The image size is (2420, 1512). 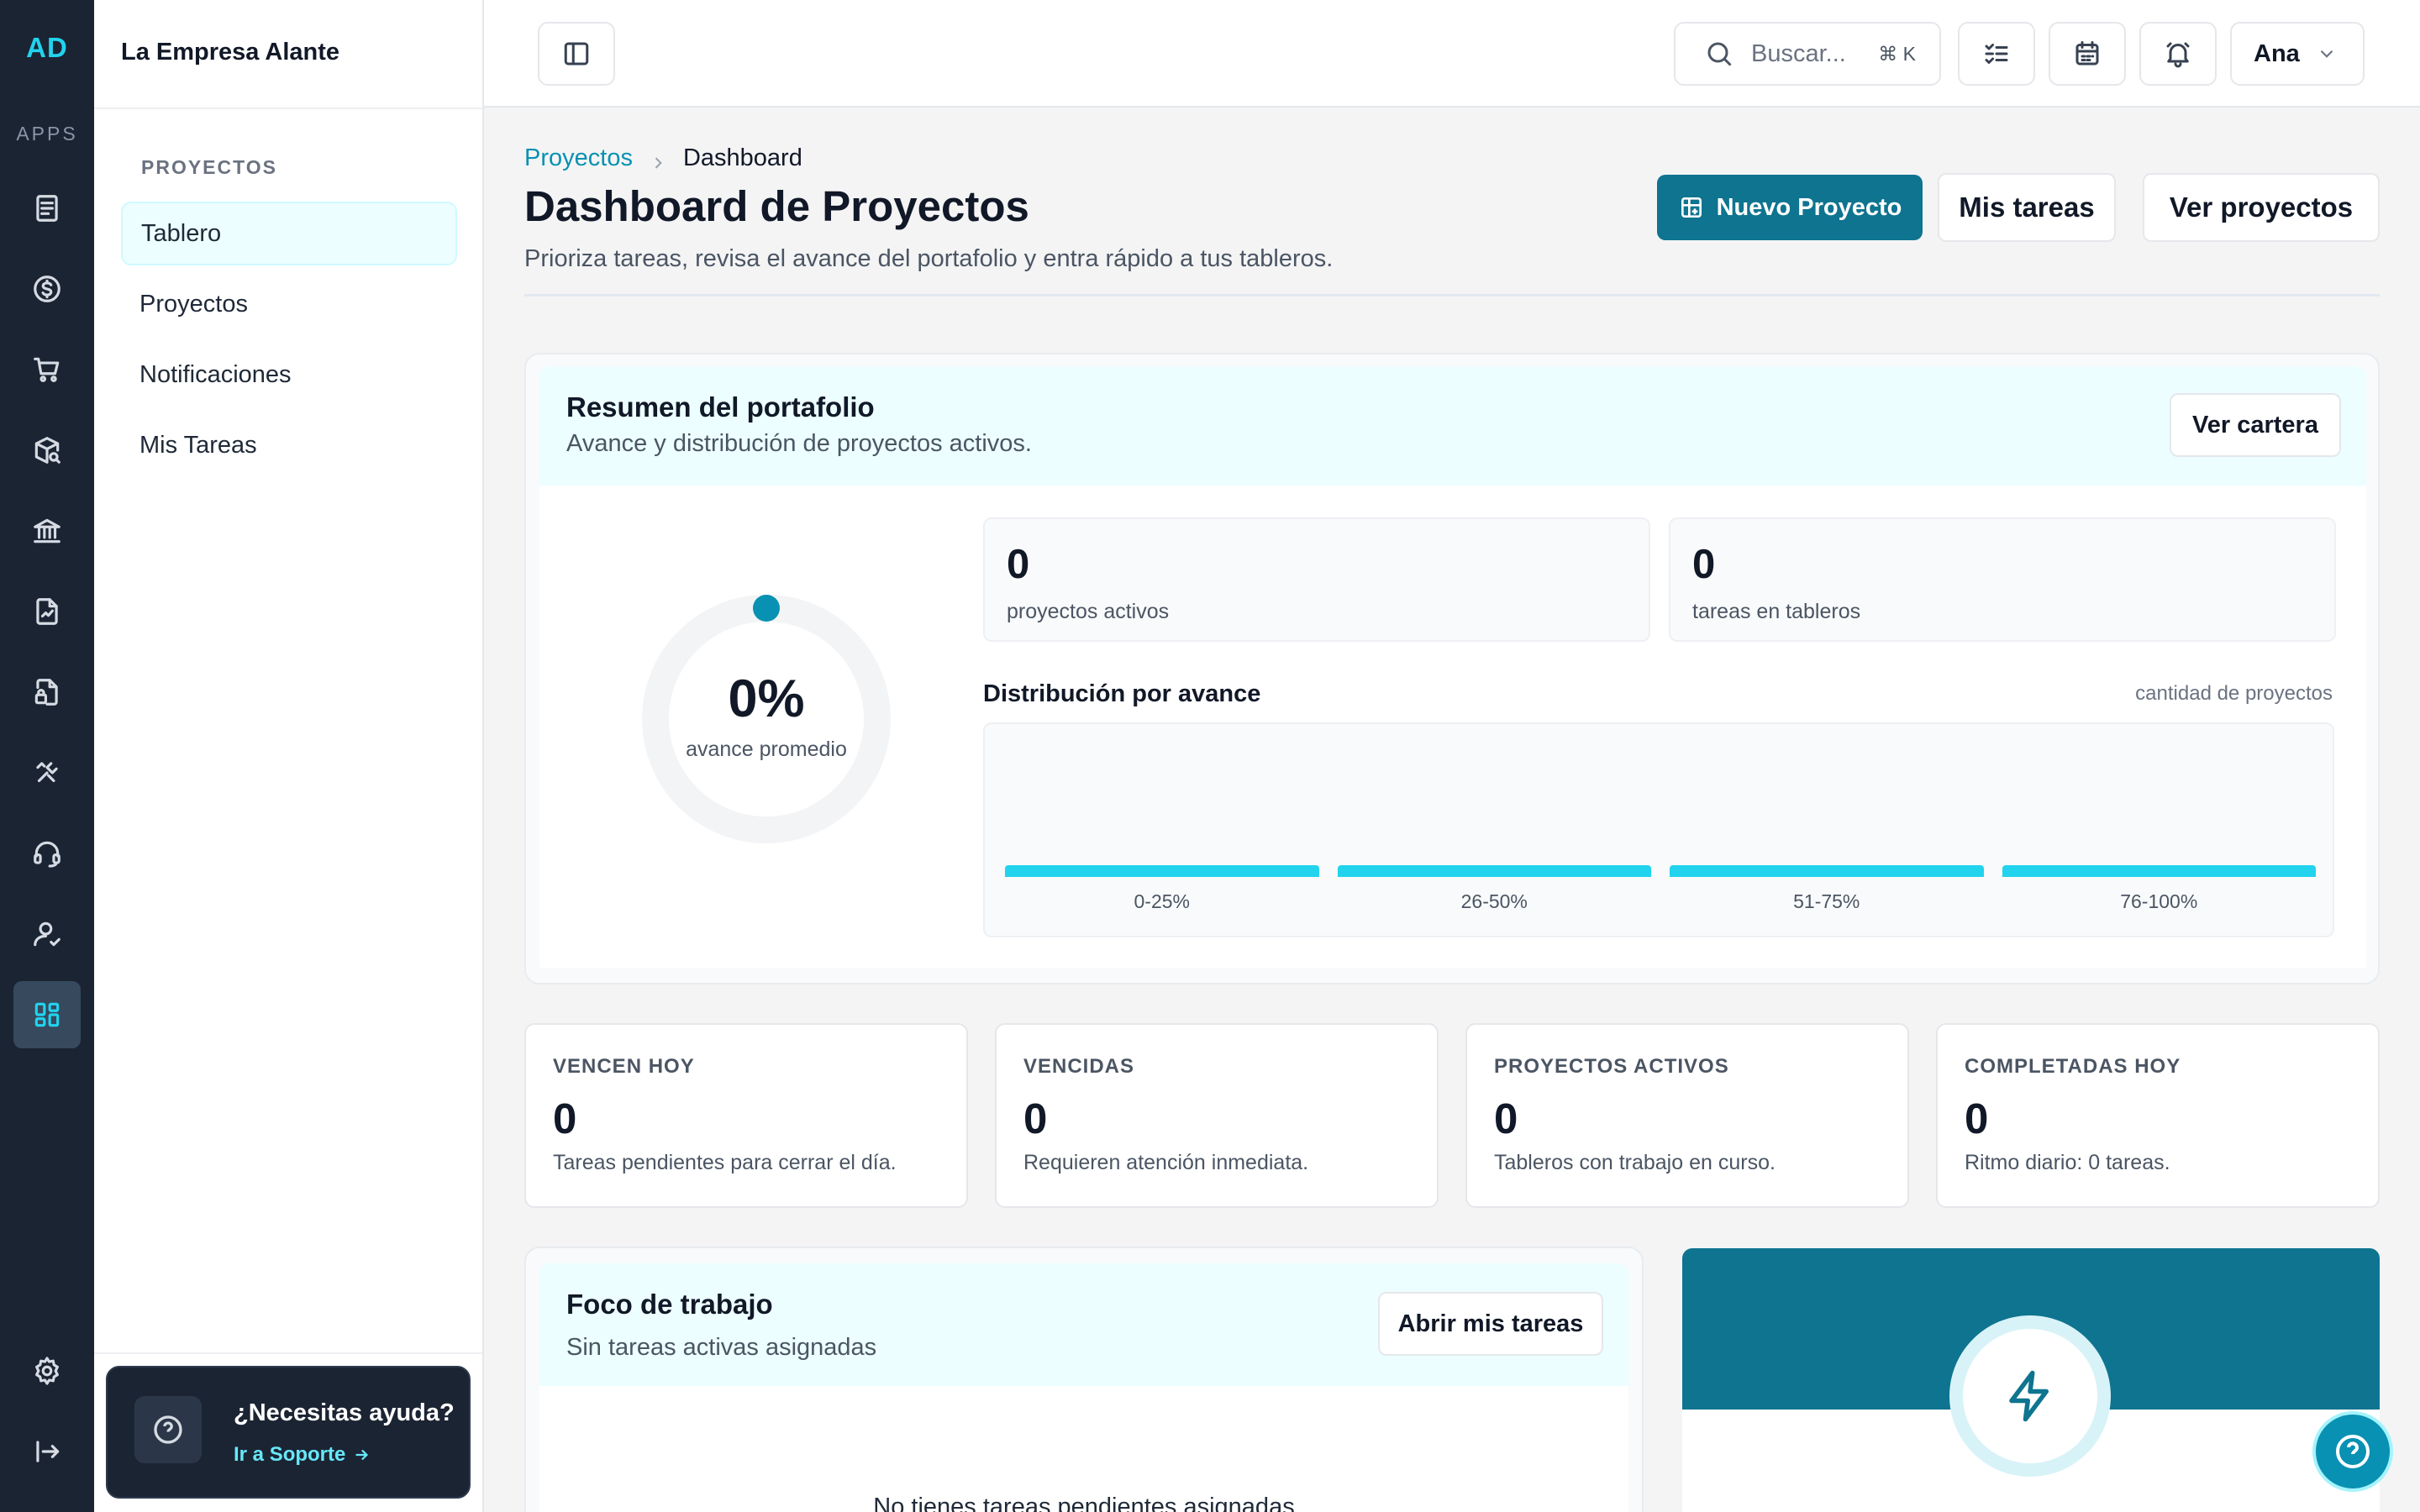 What do you see at coordinates (720, 407) in the screenshot?
I see `portfolio-title: Resumen del portafolio` at bounding box center [720, 407].